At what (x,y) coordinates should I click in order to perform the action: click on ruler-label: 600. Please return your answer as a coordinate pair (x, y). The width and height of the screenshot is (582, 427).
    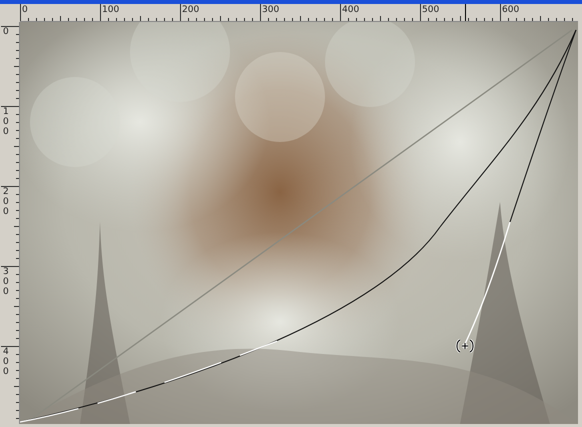
    Looking at the image, I should click on (511, 10).